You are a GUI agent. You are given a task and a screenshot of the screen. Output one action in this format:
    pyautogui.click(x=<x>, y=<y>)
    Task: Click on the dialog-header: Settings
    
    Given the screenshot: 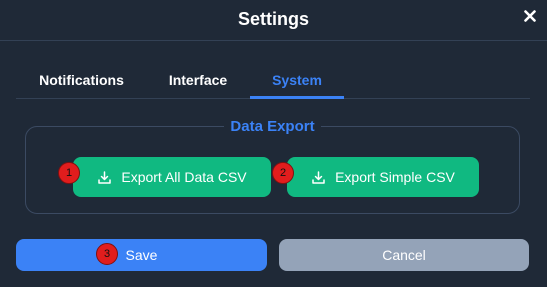 What is the action you would take?
    pyautogui.click(x=273, y=20)
    